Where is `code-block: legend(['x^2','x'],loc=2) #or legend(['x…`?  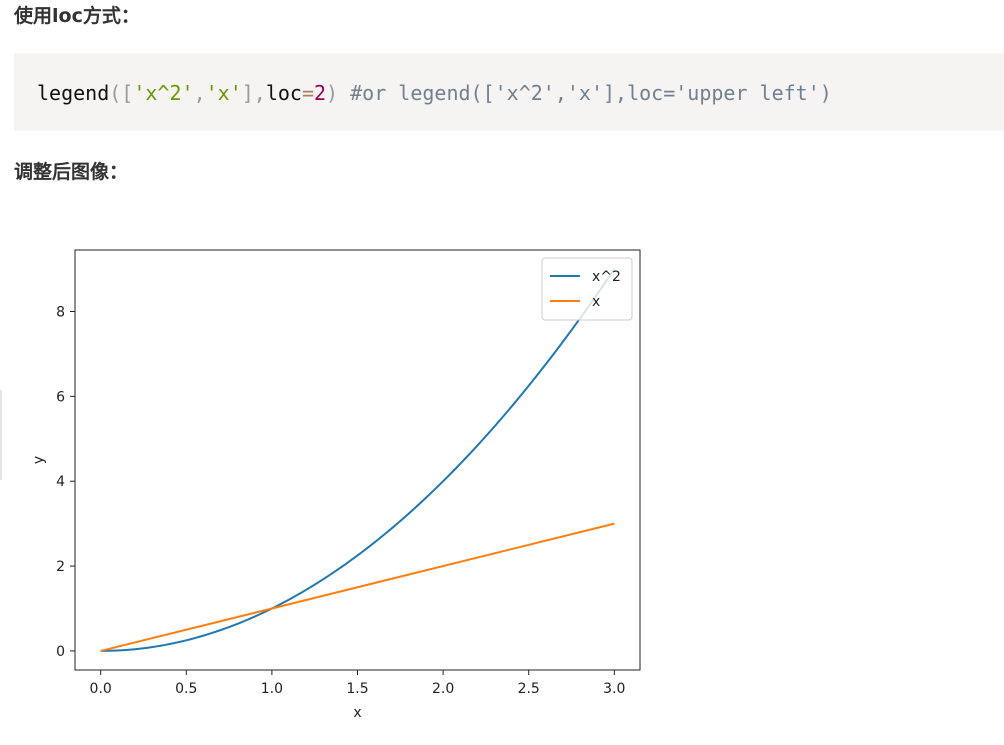 code-block: legend(['x^2','x'],loc=2) #or legend(['x… is located at coordinates (509, 92).